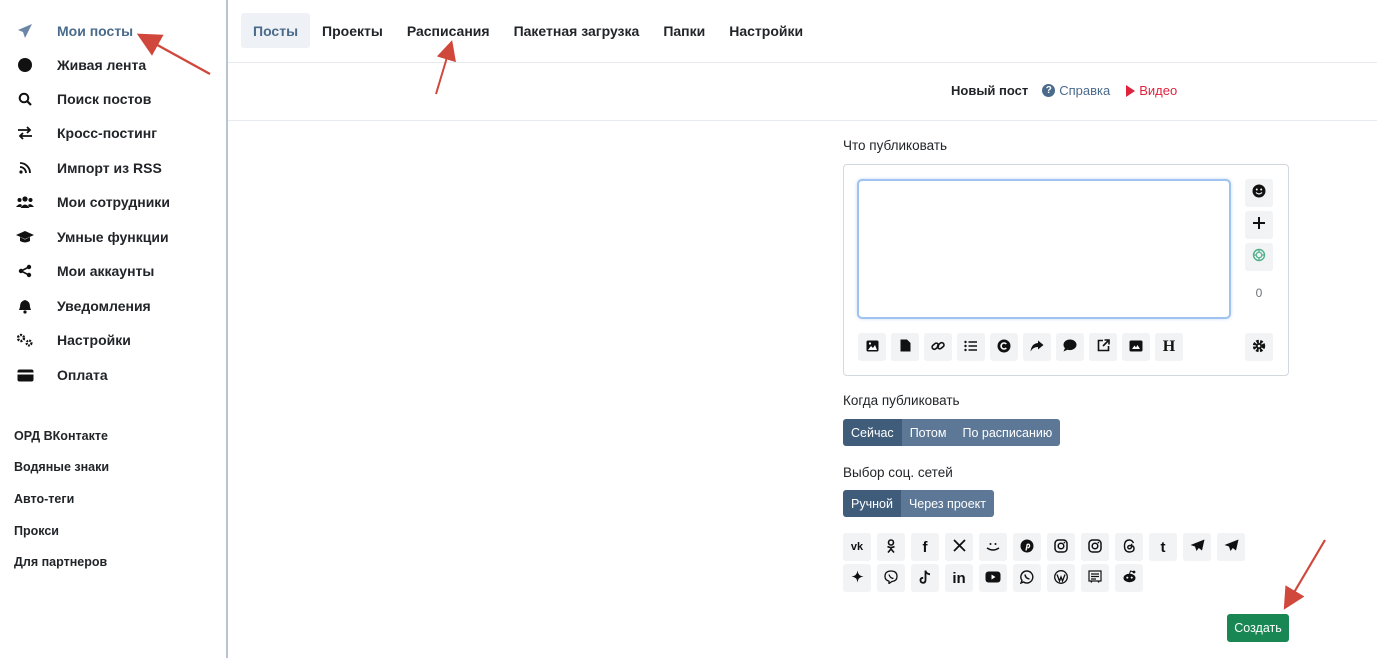 This screenshot has width=1377, height=658. I want to click on tab-projects: Проекты, so click(352, 30).